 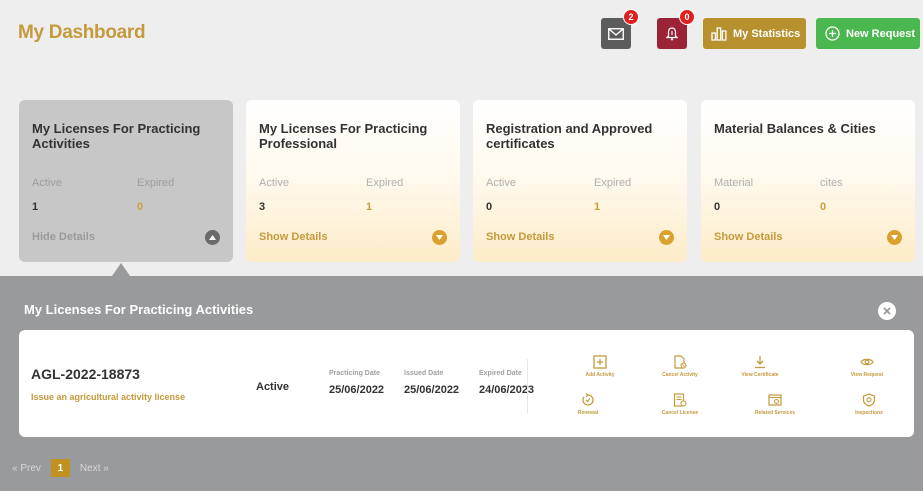 What do you see at coordinates (30, 468) in the screenshot?
I see `prev-label: Prev` at bounding box center [30, 468].